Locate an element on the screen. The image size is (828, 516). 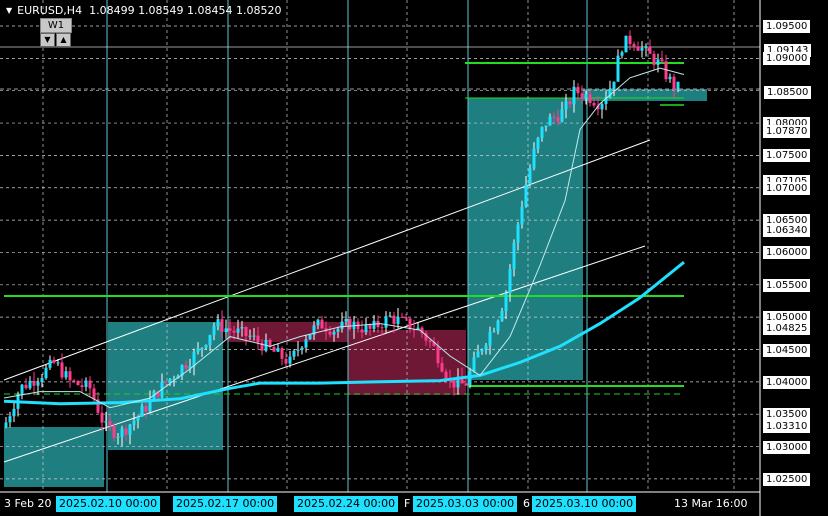
price-label: 1.04500 is located at coordinates (787, 350).